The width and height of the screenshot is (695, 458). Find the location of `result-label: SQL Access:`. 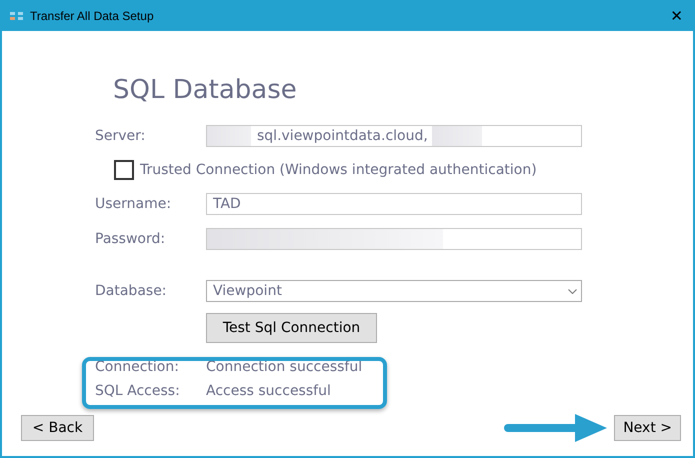

result-label: SQL Access: is located at coordinates (138, 391).